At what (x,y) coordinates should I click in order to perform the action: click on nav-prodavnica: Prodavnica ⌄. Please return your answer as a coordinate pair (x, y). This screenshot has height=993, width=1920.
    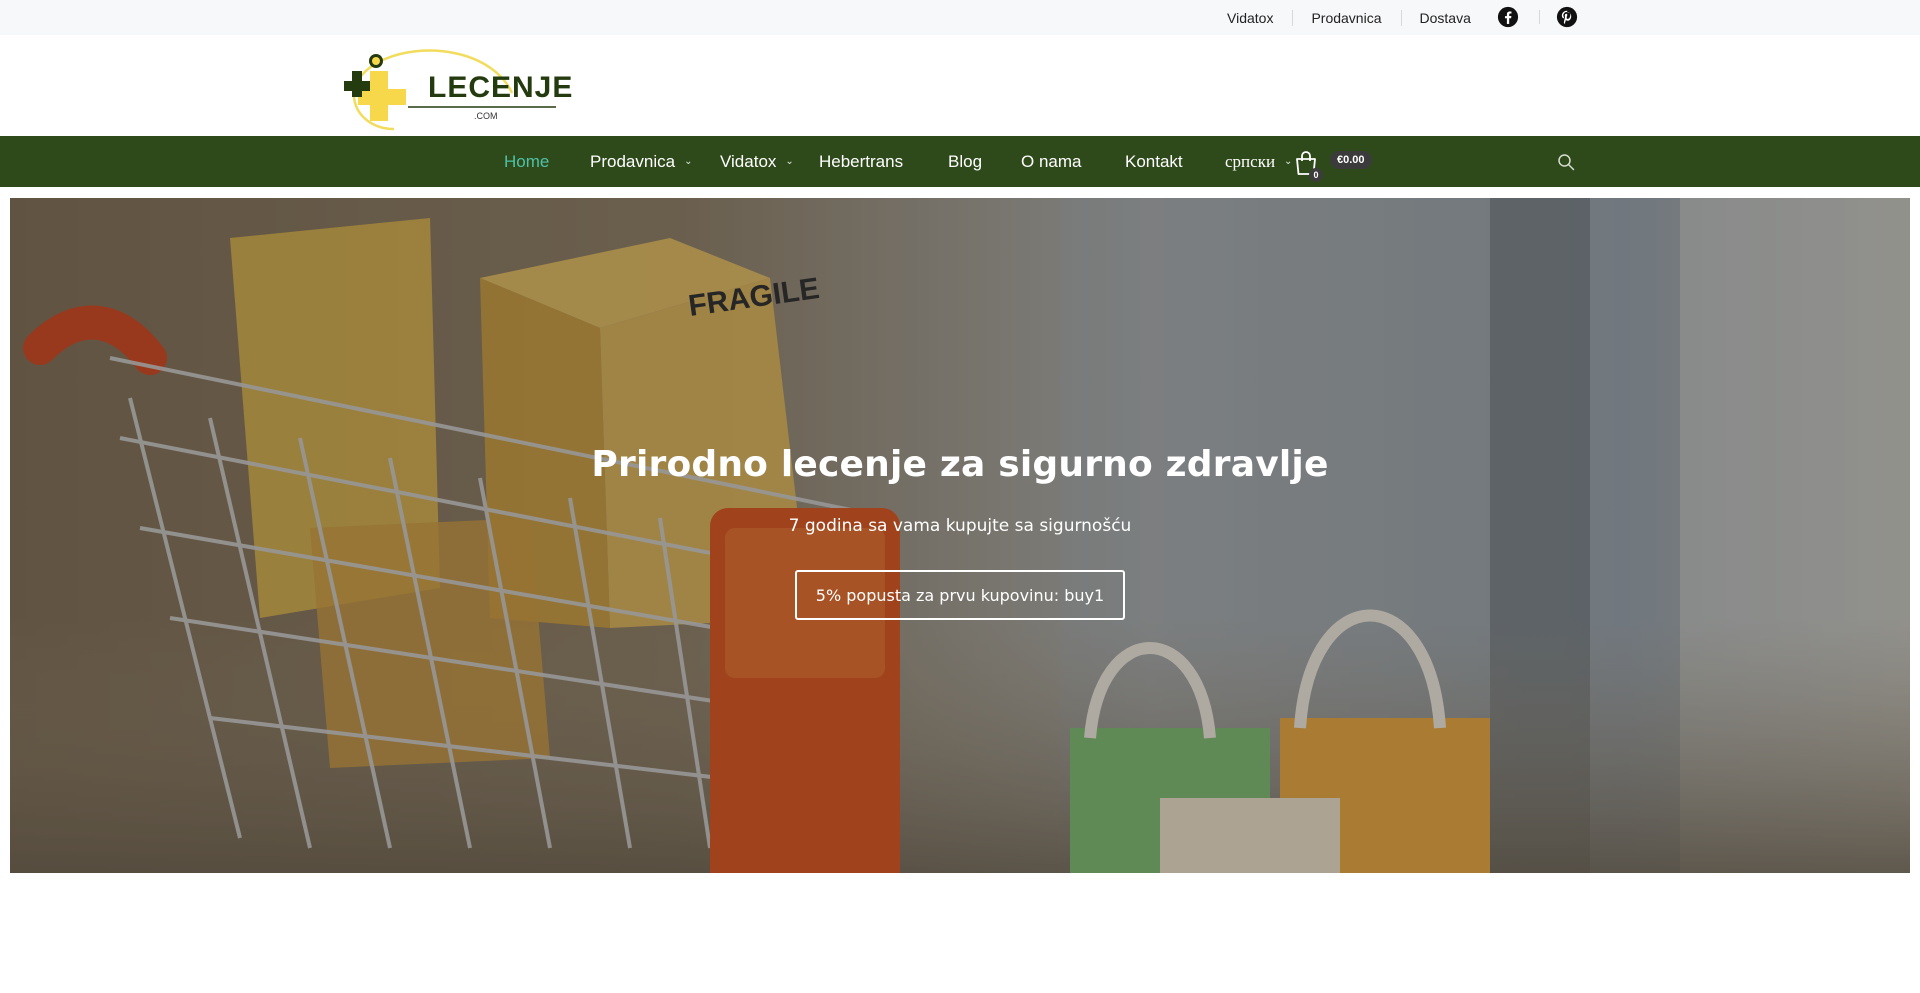
    Looking at the image, I should click on (641, 161).